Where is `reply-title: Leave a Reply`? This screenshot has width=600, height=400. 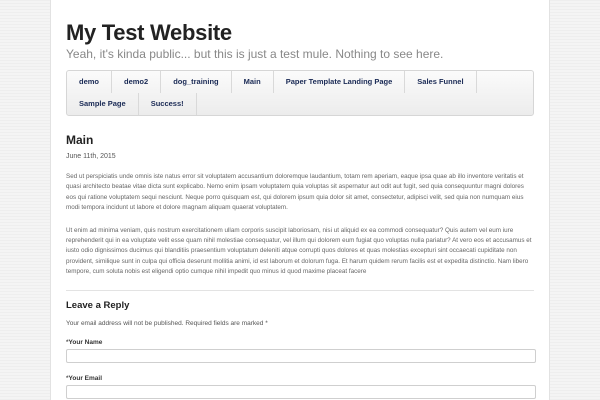
reply-title: Leave a Reply is located at coordinates (98, 305).